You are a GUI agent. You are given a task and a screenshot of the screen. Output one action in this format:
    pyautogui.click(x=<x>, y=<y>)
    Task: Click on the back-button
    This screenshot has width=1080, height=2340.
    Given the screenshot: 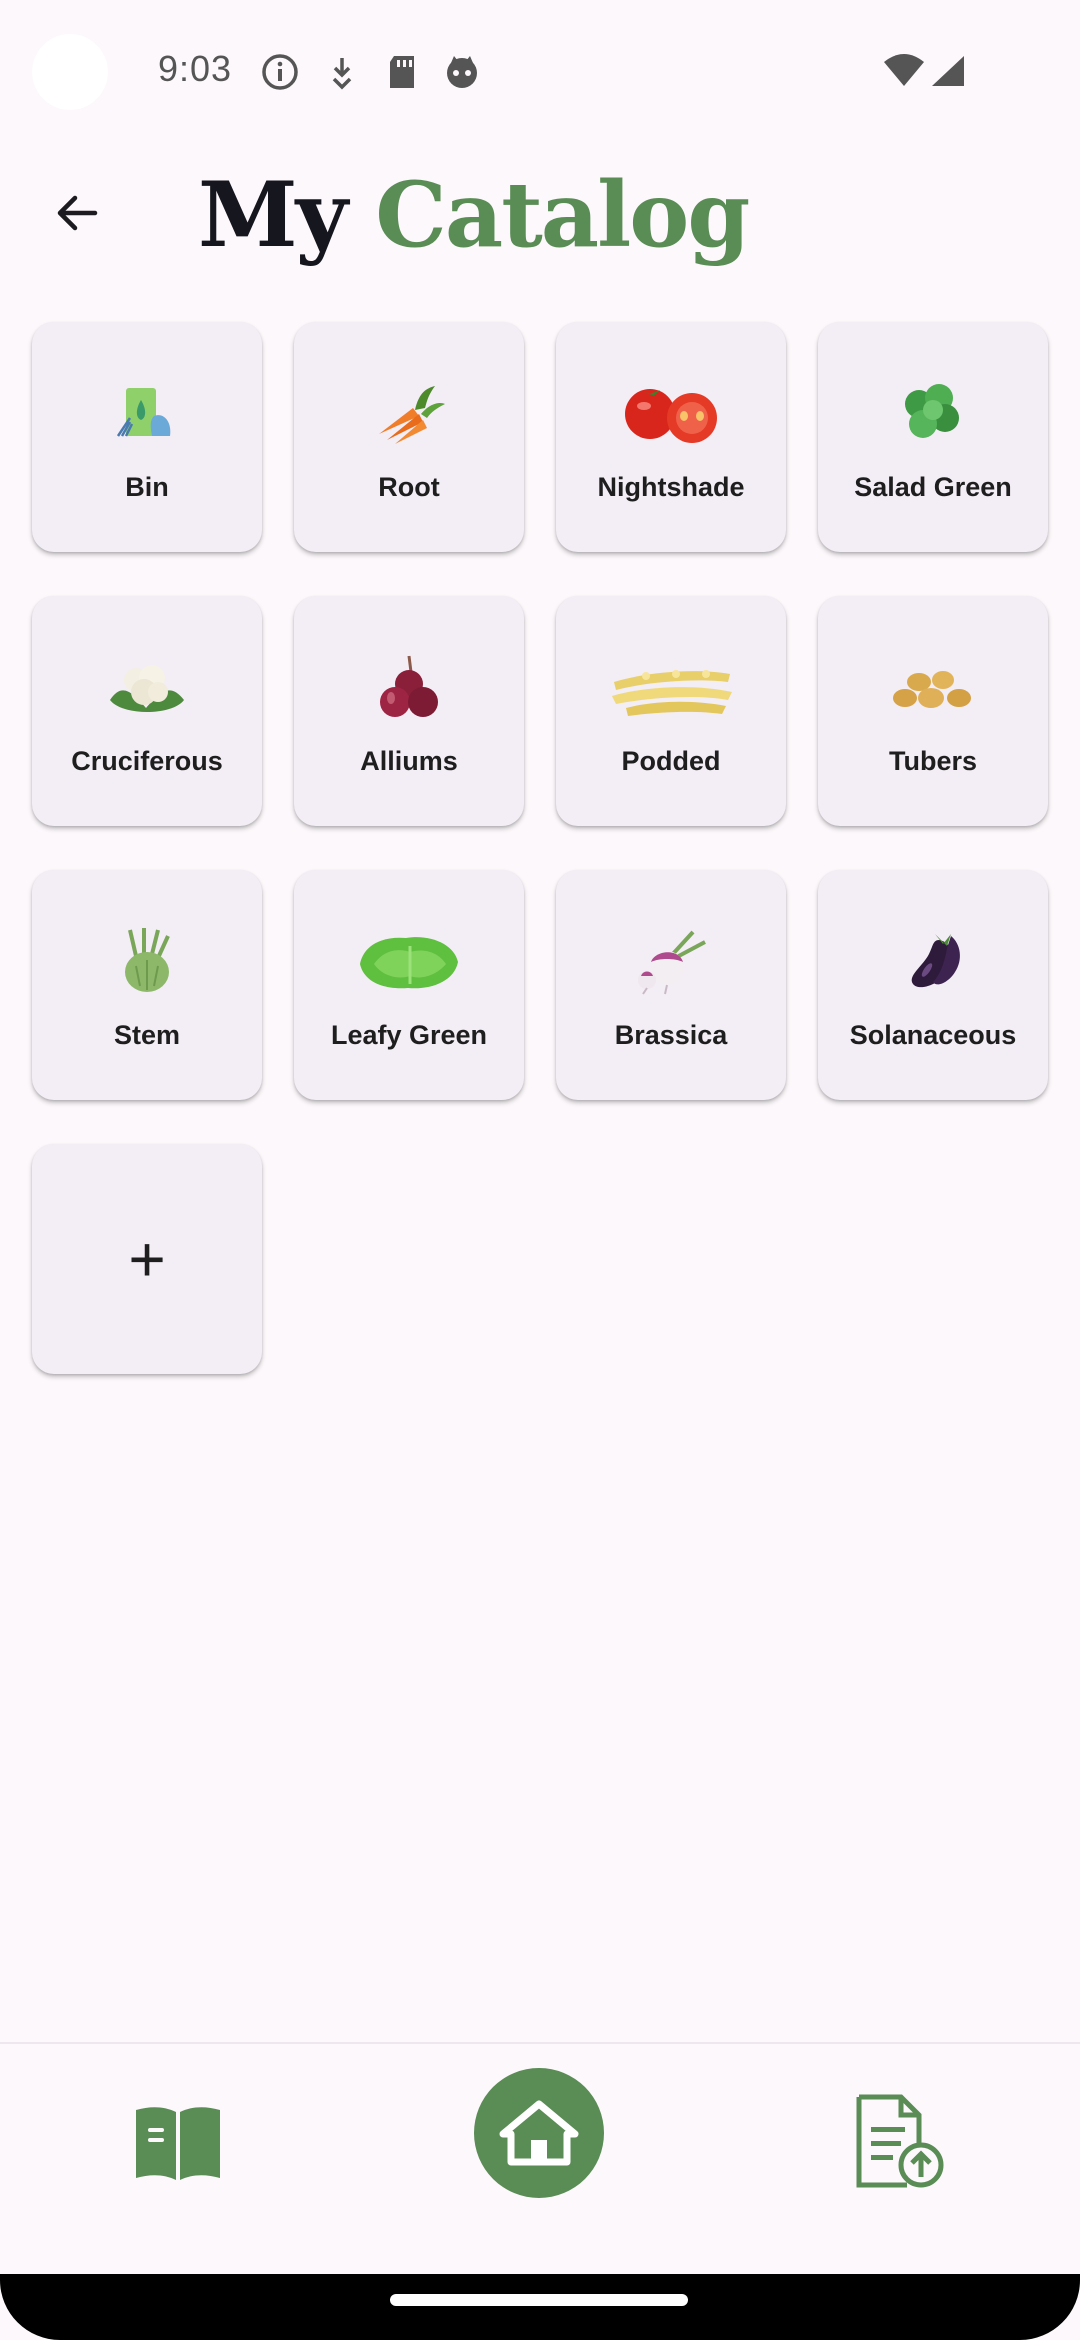 What is the action you would take?
    pyautogui.click(x=77, y=213)
    